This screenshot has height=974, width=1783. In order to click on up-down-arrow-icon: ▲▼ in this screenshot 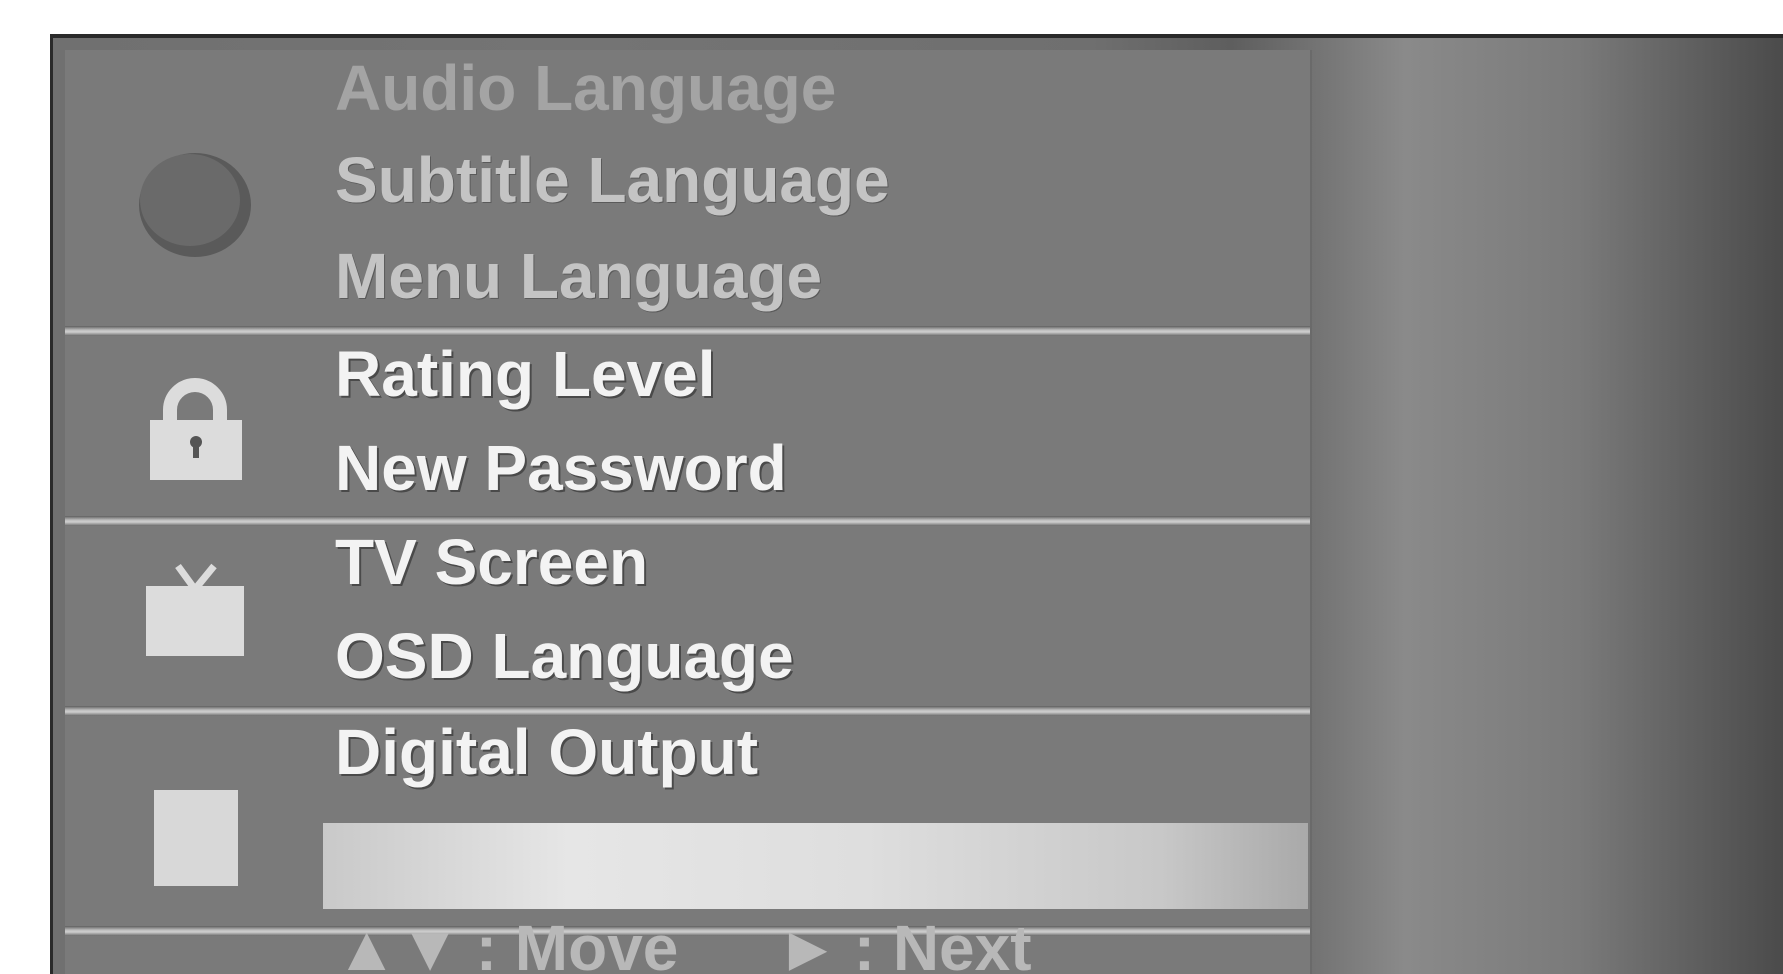, I will do `click(398, 943)`.